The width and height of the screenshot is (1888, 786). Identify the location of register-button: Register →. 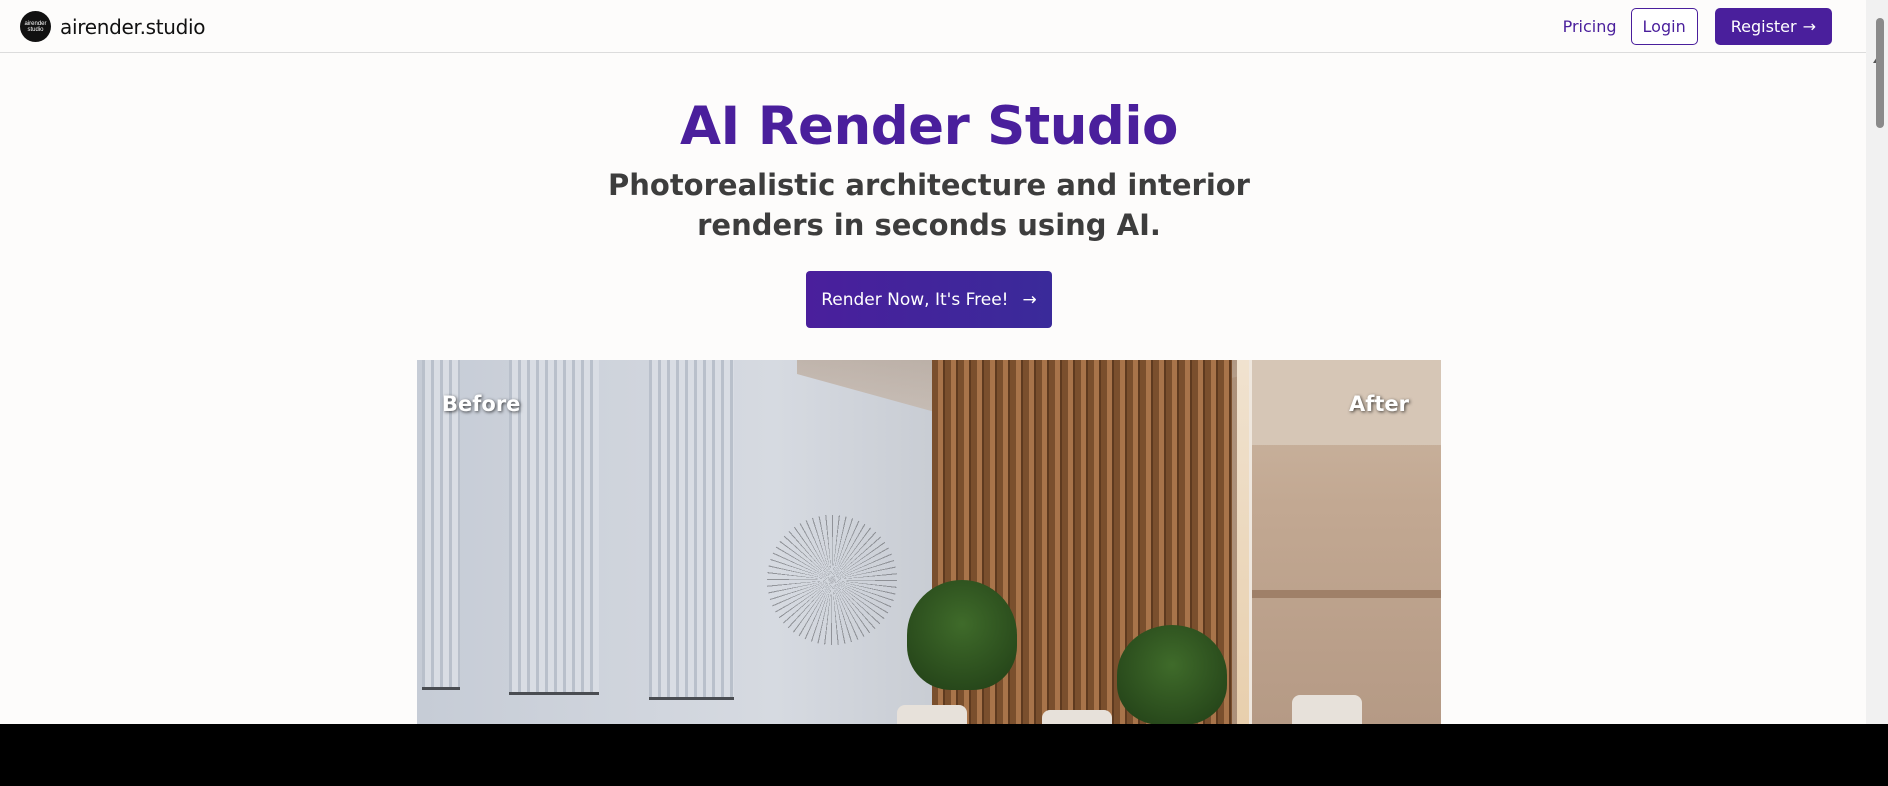
(1773, 26).